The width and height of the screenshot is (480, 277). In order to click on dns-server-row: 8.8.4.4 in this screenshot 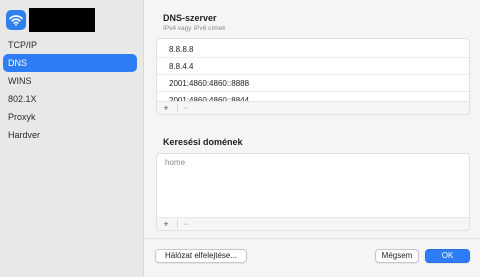, I will do `click(313, 66)`.